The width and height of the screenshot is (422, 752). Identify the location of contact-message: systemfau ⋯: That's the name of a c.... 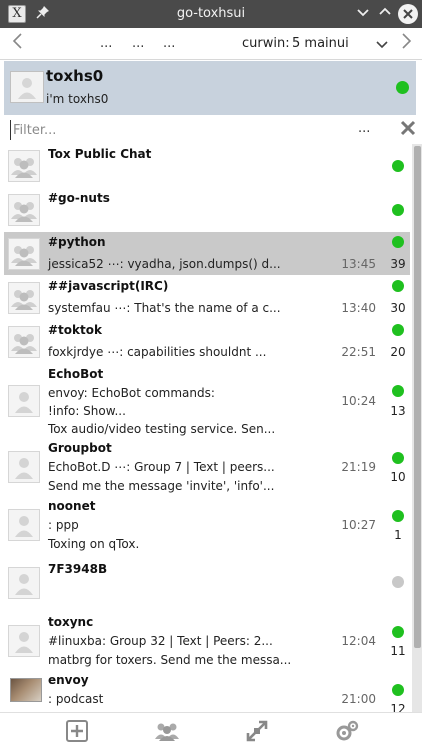
(164, 308).